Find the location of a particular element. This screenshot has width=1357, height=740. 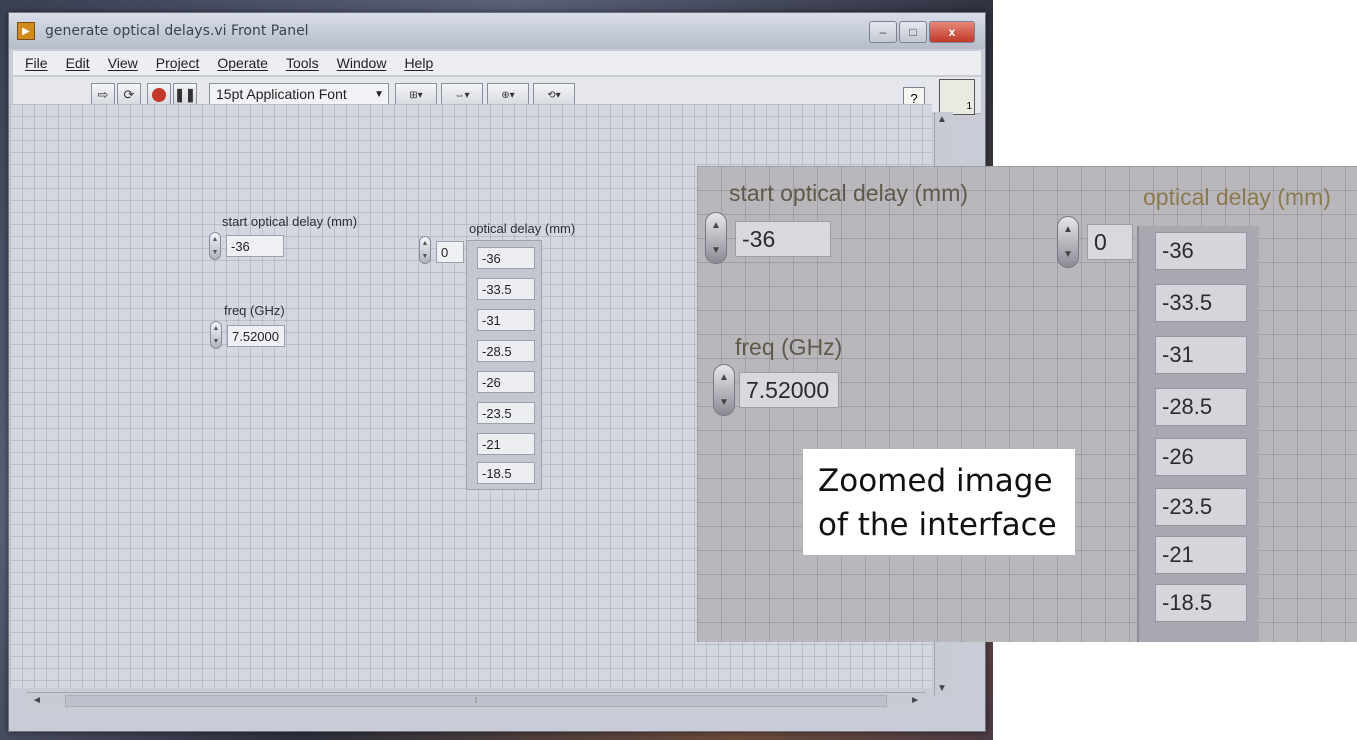

zoom-freq-incdec: ▲ ▼ is located at coordinates (724, 390).